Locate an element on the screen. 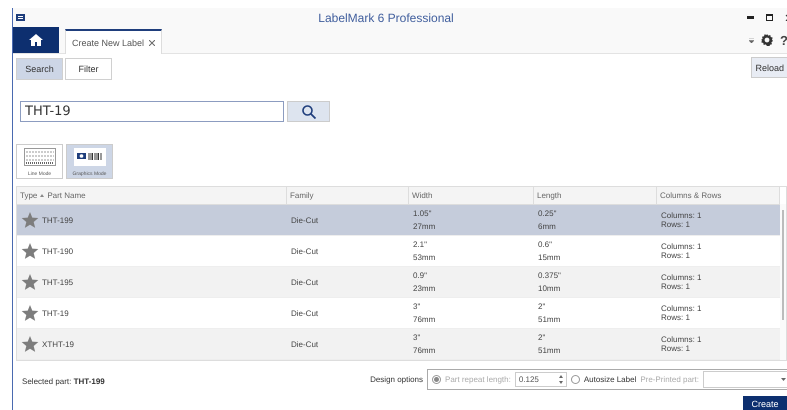 The height and width of the screenshot is (410, 787). length-inches: 0.25" is located at coordinates (548, 213).